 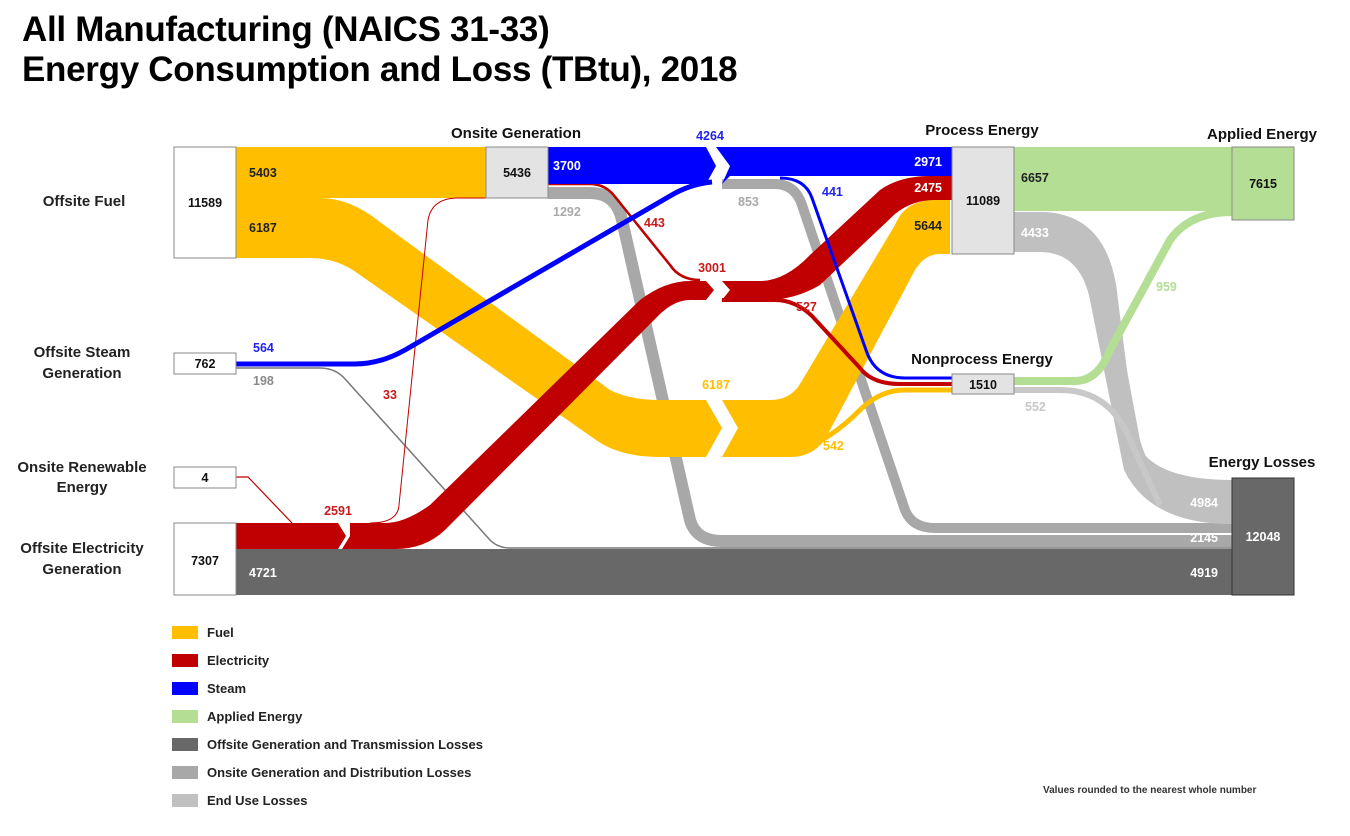 I want to click on label-onsite-renewable-1: Onsite Renewable, so click(x=81, y=467).